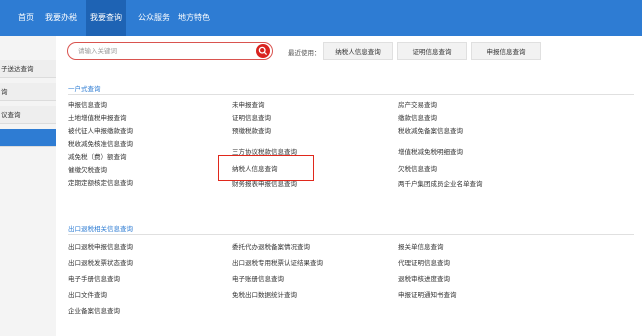 This screenshot has width=642, height=336. I want to click on link-prepaid-tax: 预缴税款查询, so click(251, 131).